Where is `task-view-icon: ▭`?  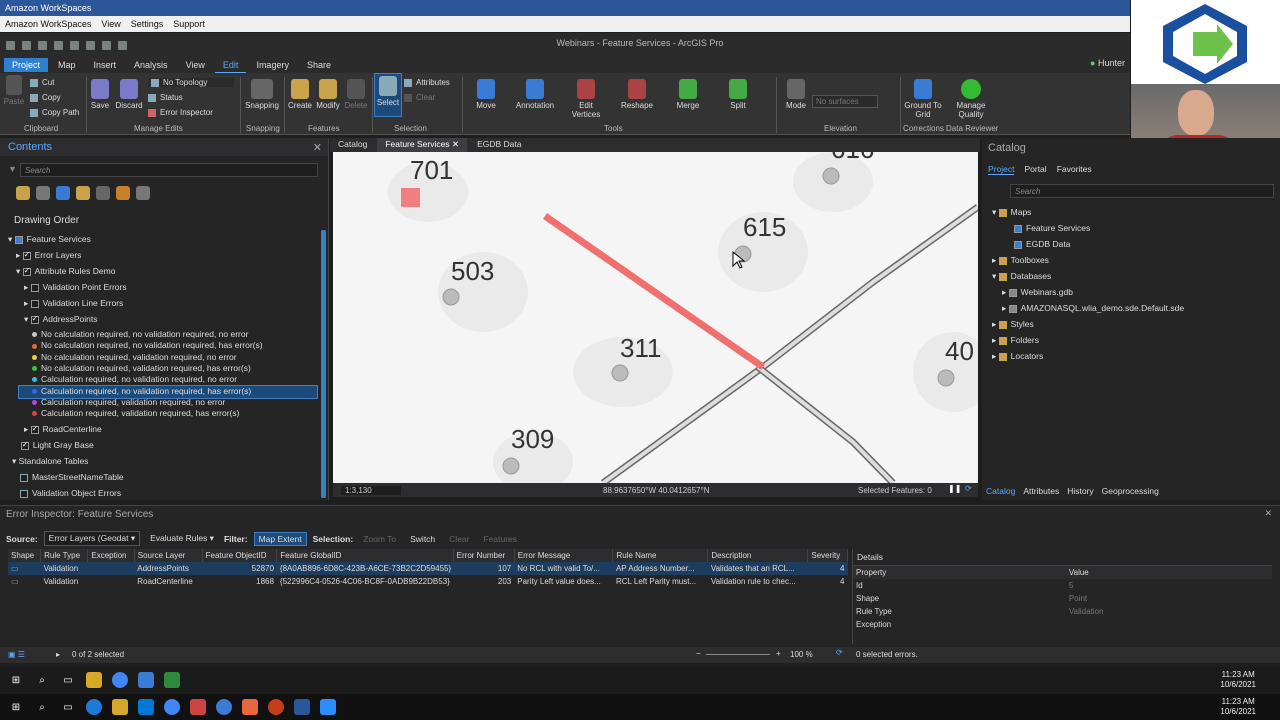 task-view-icon: ▭ is located at coordinates (68, 680).